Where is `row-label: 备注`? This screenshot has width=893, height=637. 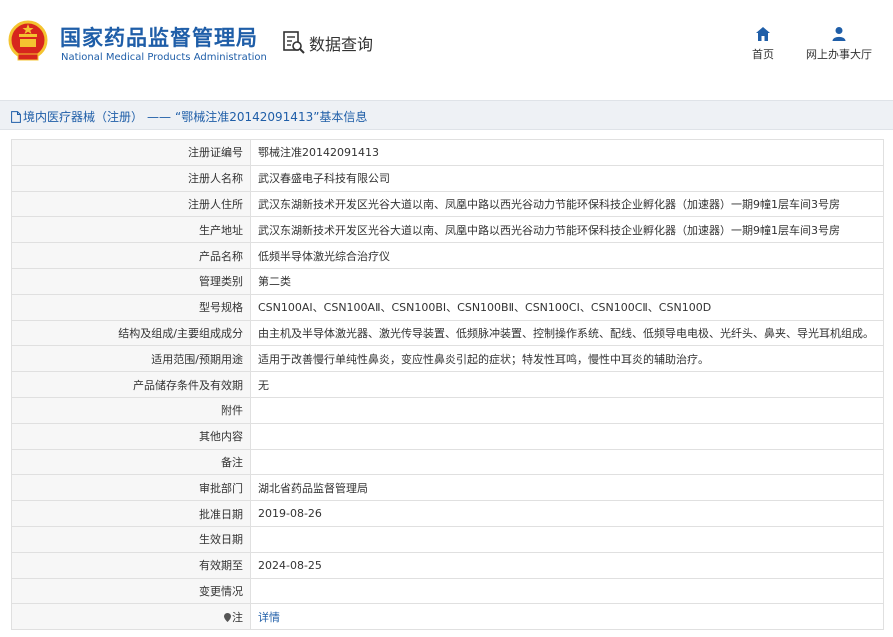
row-label: 备注 is located at coordinates (131, 462).